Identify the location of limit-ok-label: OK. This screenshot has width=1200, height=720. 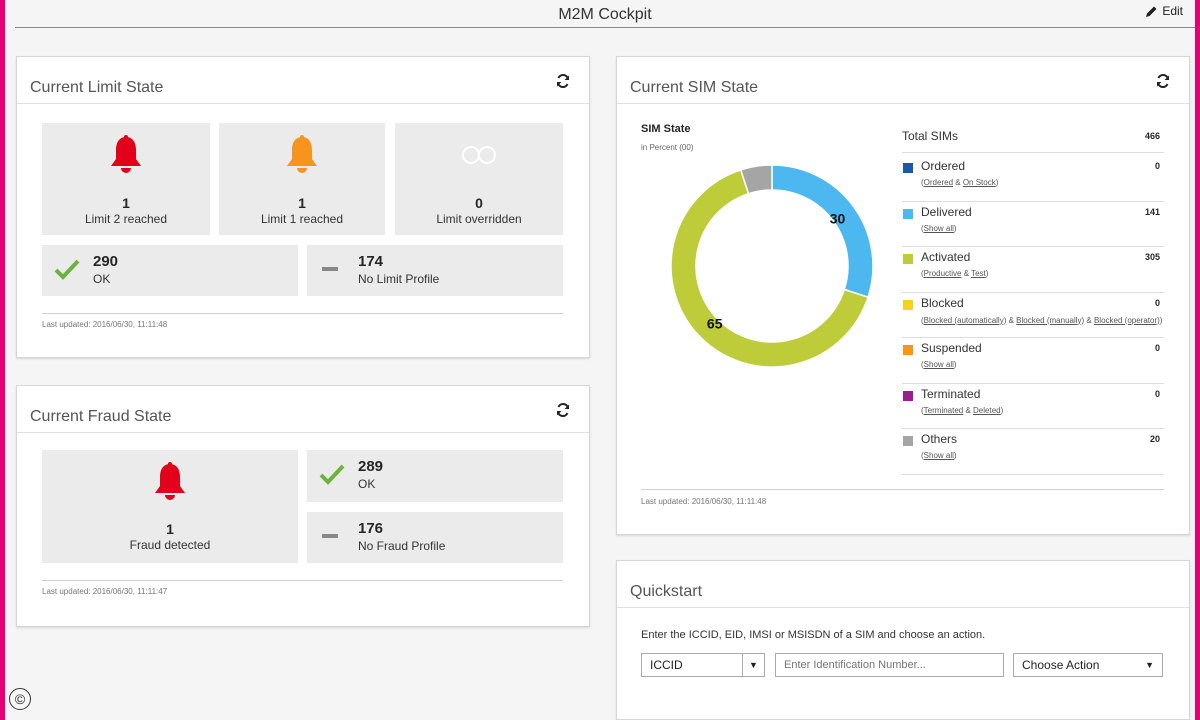
(102, 279).